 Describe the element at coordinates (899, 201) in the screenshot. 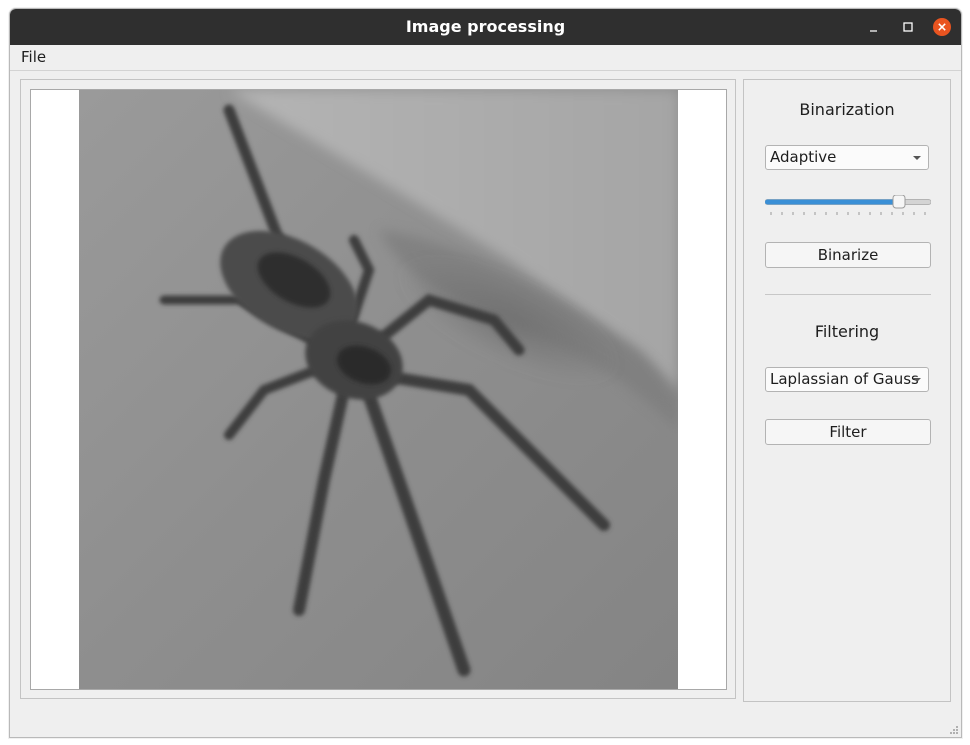

I see `slider-handle` at that location.